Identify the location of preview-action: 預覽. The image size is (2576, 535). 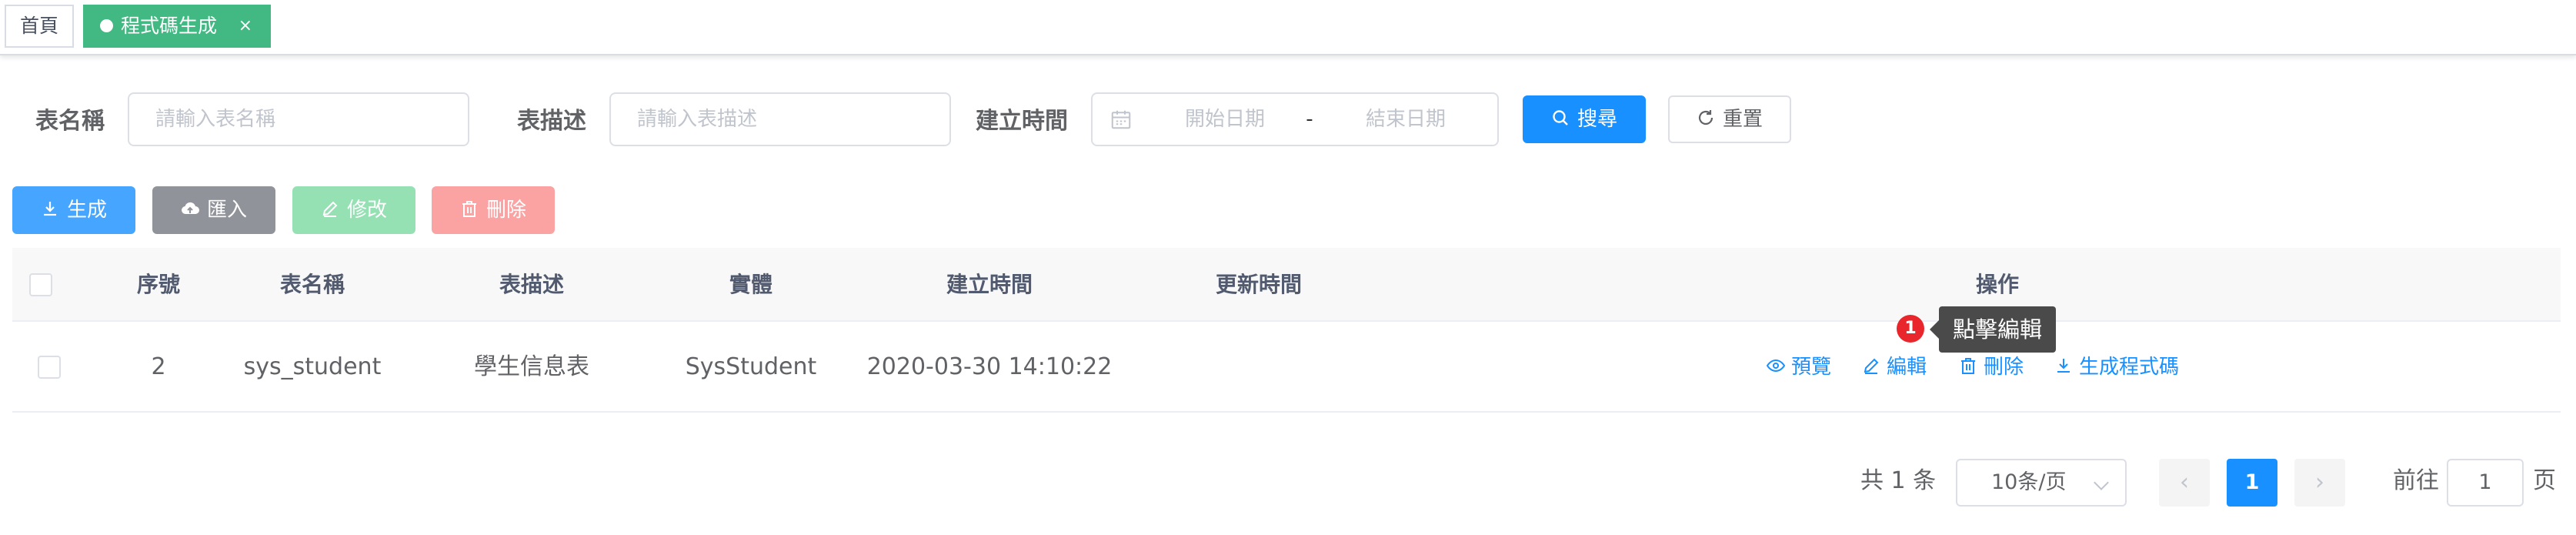
(1799, 367).